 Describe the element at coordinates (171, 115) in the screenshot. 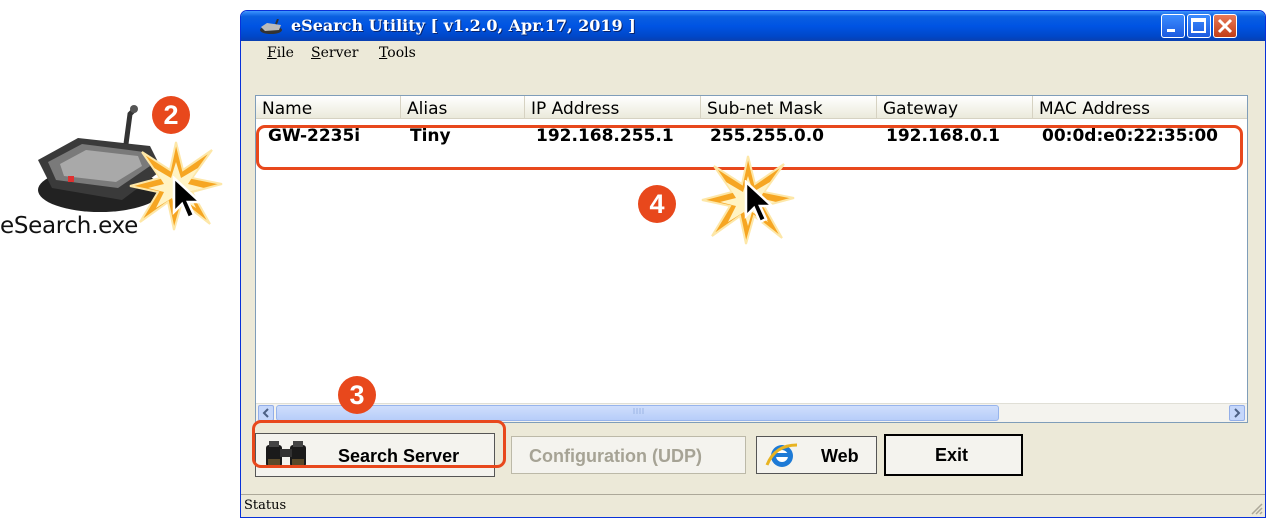

I see `step-2-badge: 2` at that location.